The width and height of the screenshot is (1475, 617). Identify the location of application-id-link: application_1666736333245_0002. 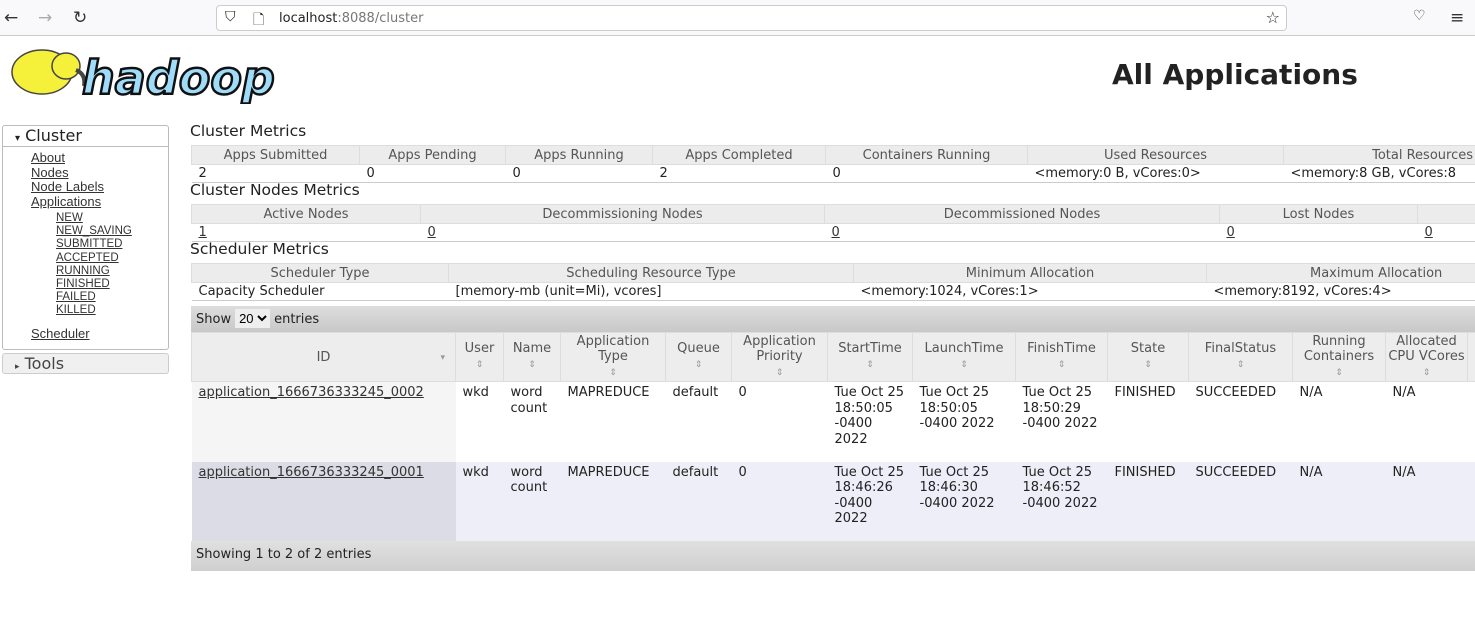
(311, 392).